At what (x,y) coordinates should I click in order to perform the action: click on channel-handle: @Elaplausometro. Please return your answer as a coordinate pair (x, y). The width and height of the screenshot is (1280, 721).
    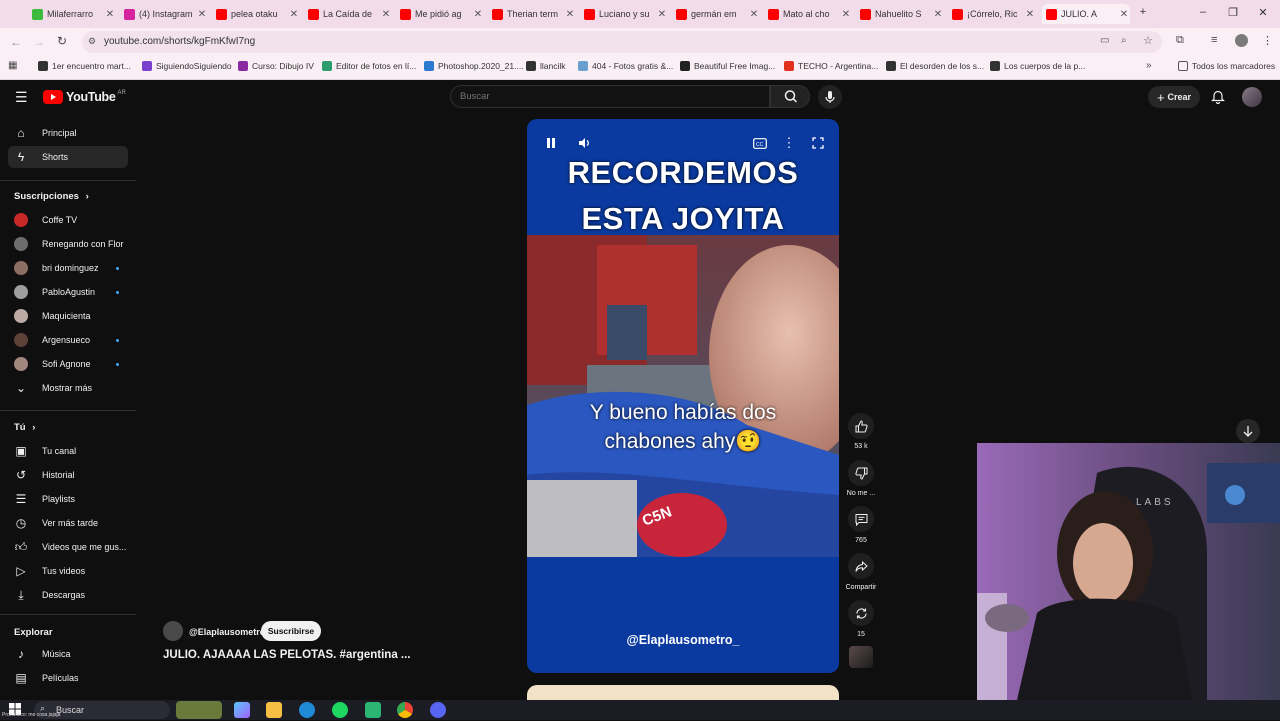
    Looking at the image, I should click on (227, 632).